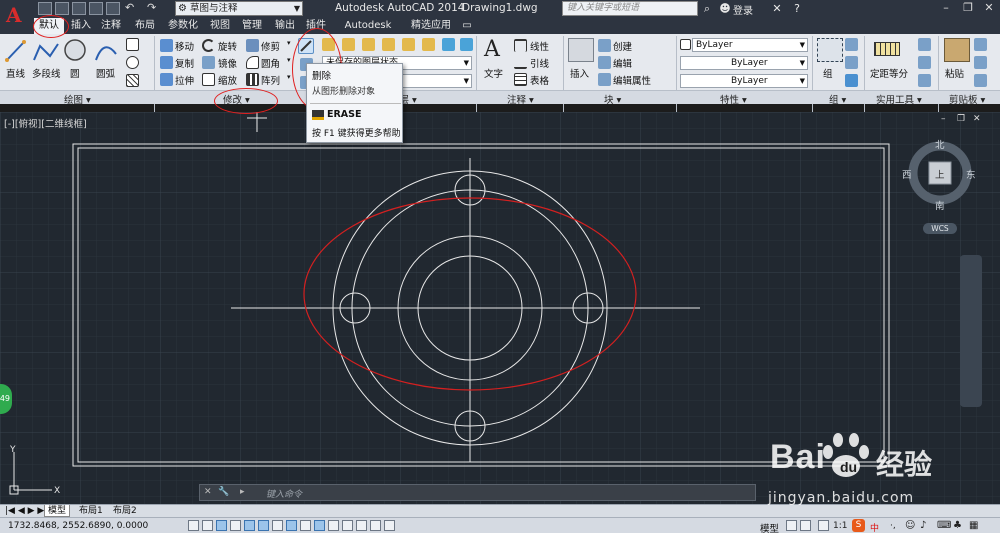  I want to click on viewport-controls: [-][俯视][二维线框], so click(45, 123).